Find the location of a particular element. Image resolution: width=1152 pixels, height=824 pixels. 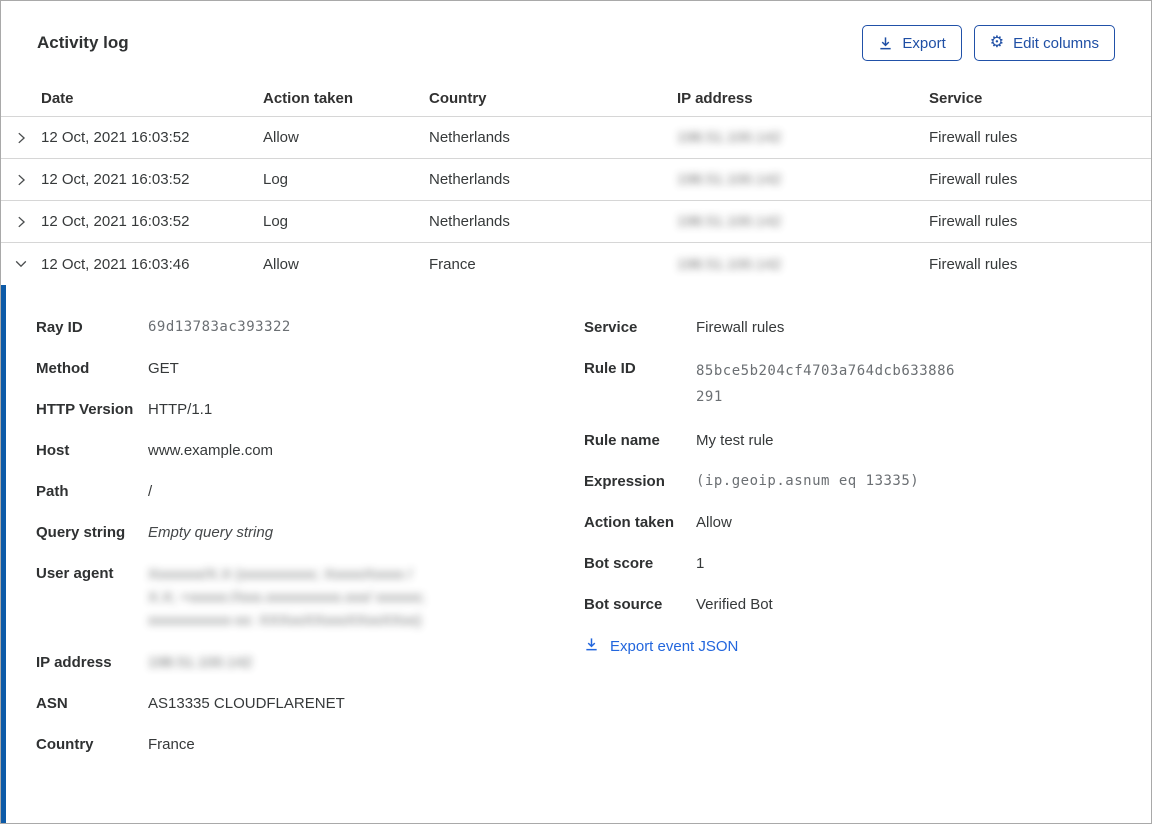

detail-field-host: Host www.example.com is located at coordinates (310, 450).